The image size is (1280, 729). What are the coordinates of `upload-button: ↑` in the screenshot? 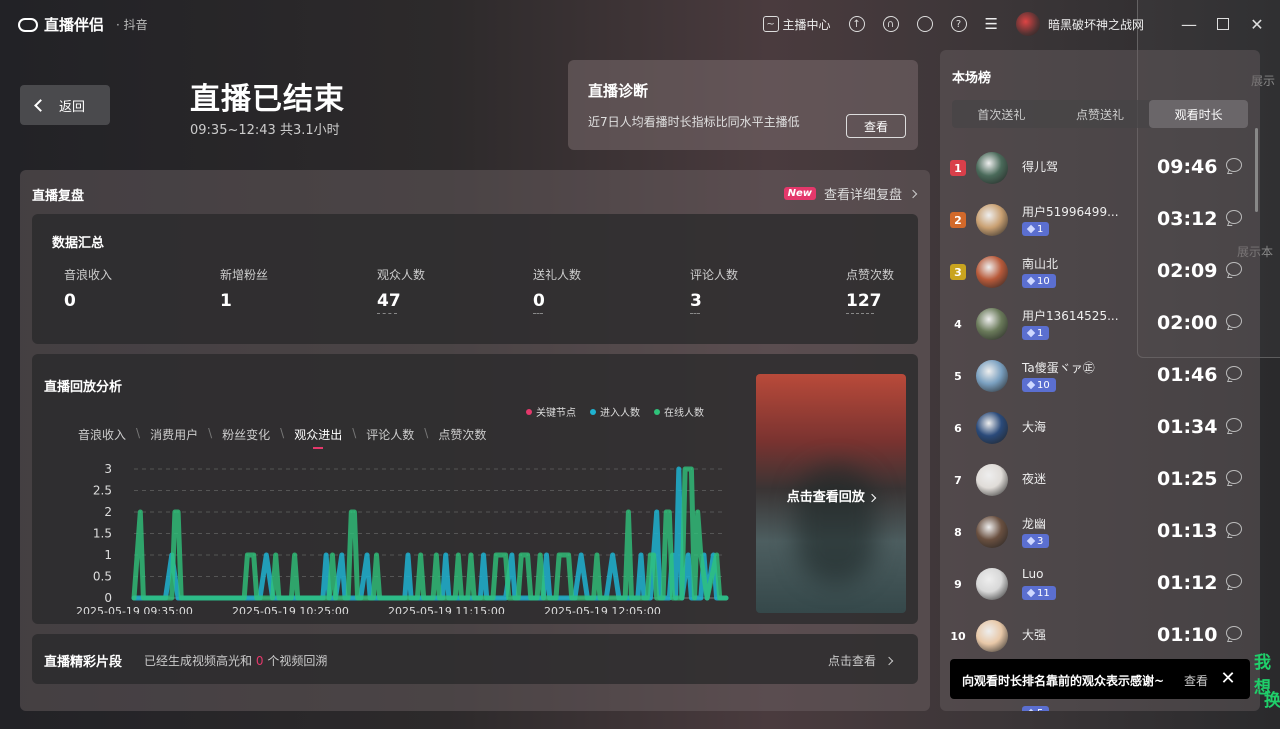 It's located at (856, 24).